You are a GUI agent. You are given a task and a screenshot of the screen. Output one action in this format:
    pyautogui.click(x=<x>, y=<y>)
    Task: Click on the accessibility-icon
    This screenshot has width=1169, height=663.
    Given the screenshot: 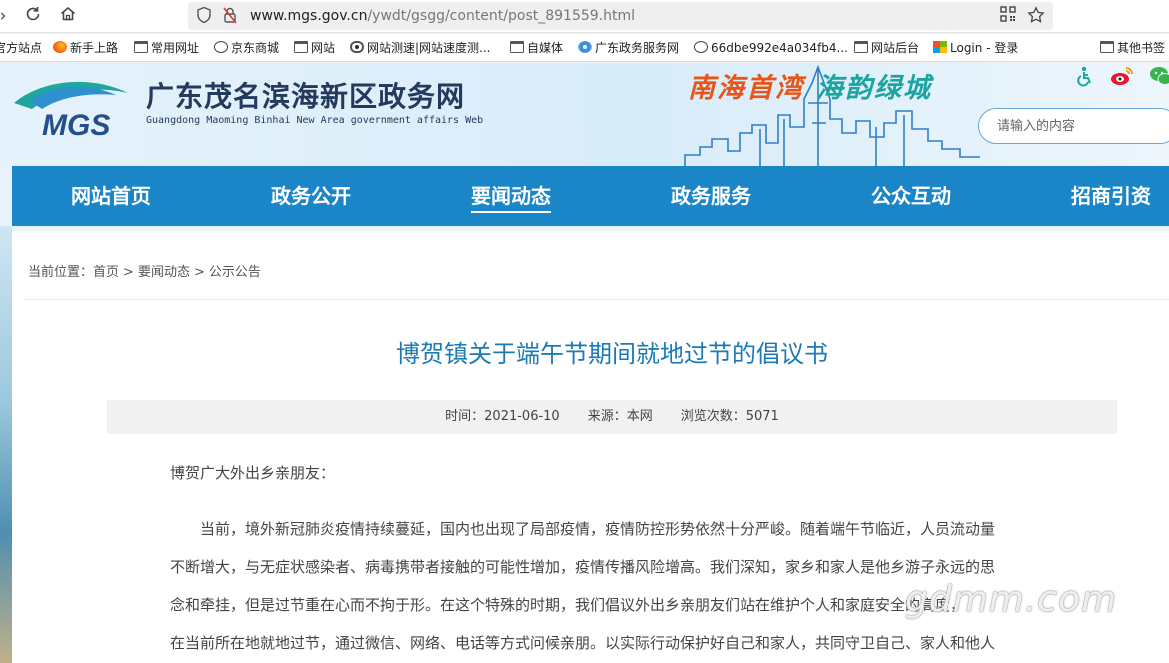 What is the action you would take?
    pyautogui.click(x=1084, y=78)
    